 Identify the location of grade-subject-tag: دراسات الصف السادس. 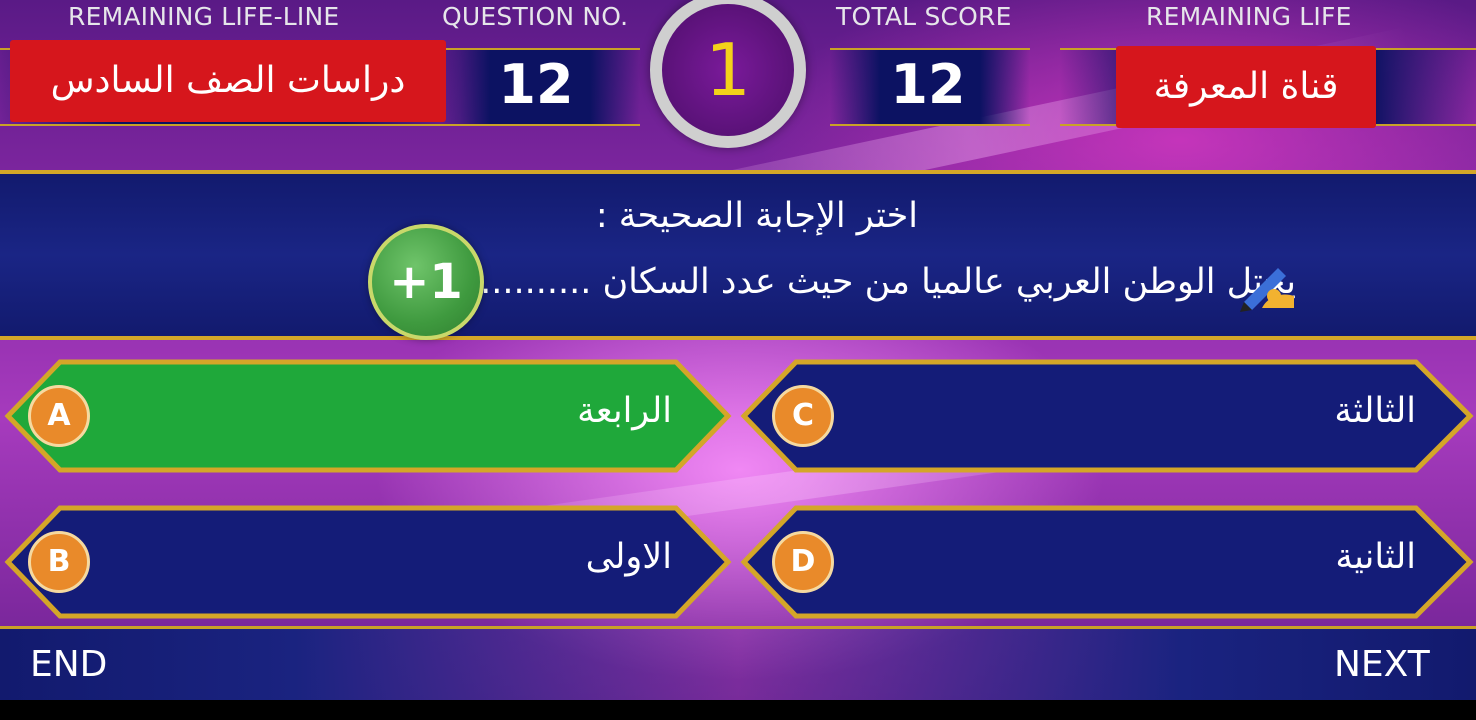
(228, 81).